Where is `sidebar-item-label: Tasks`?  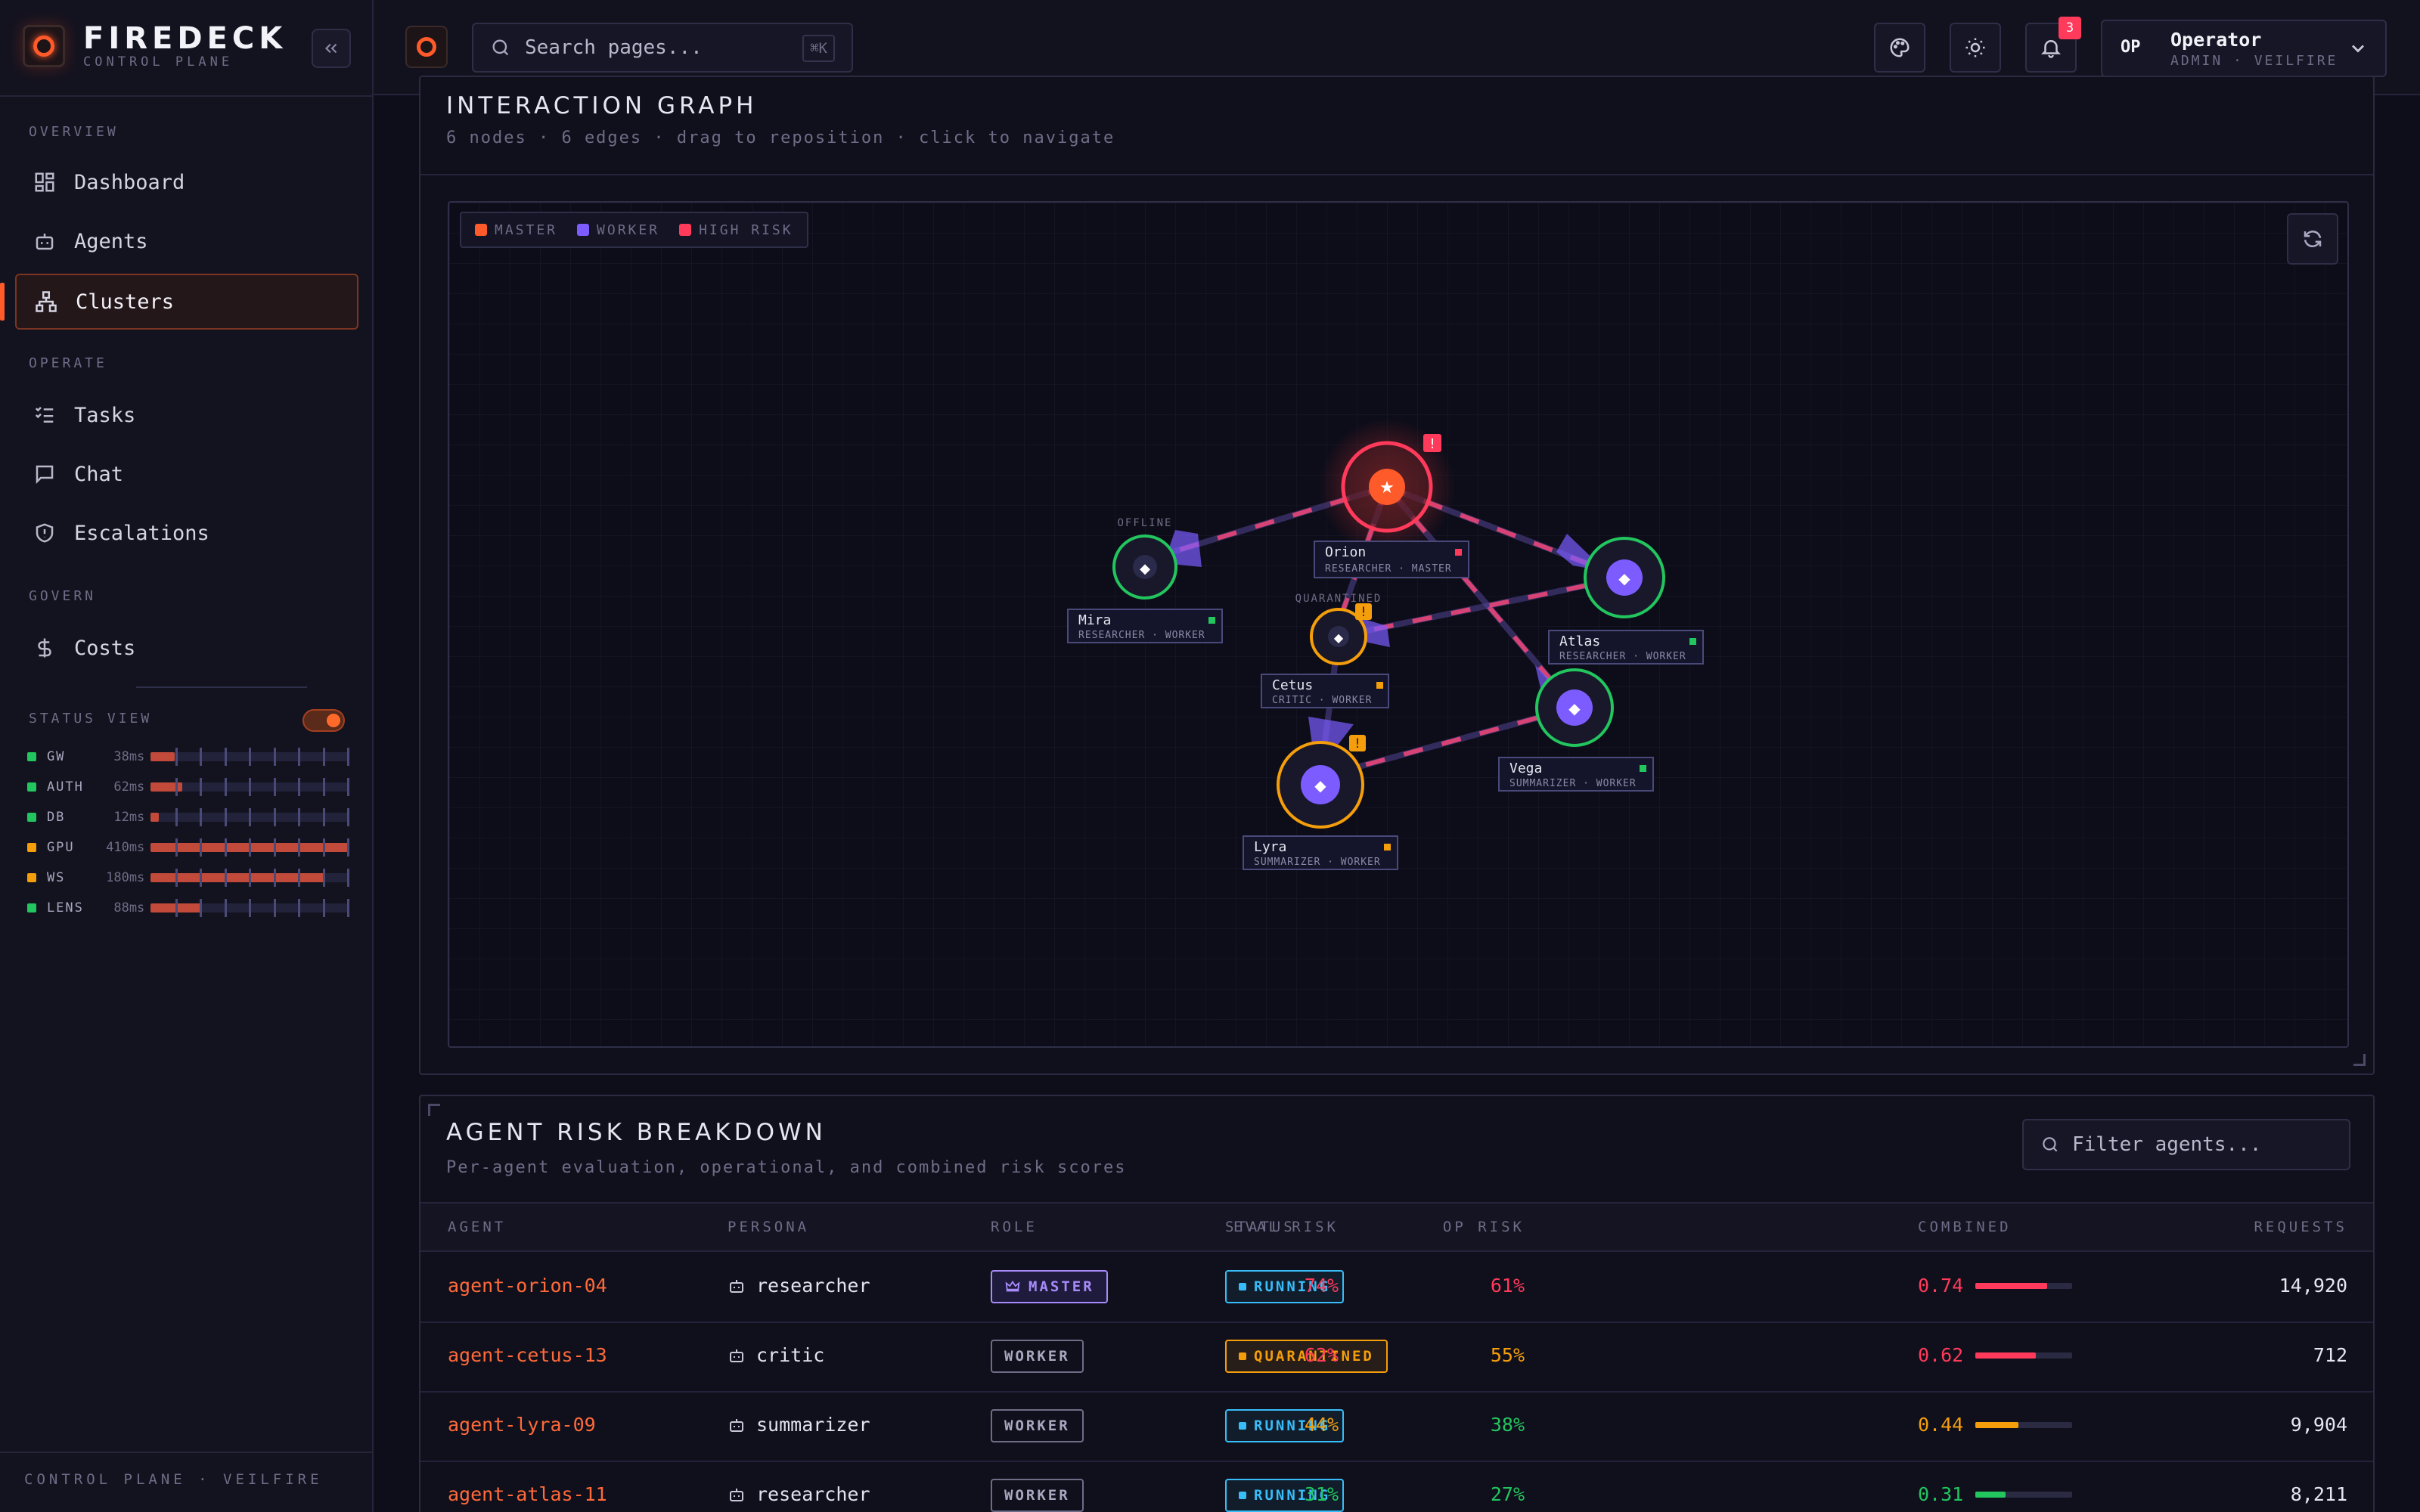 sidebar-item-label: Tasks is located at coordinates (105, 415).